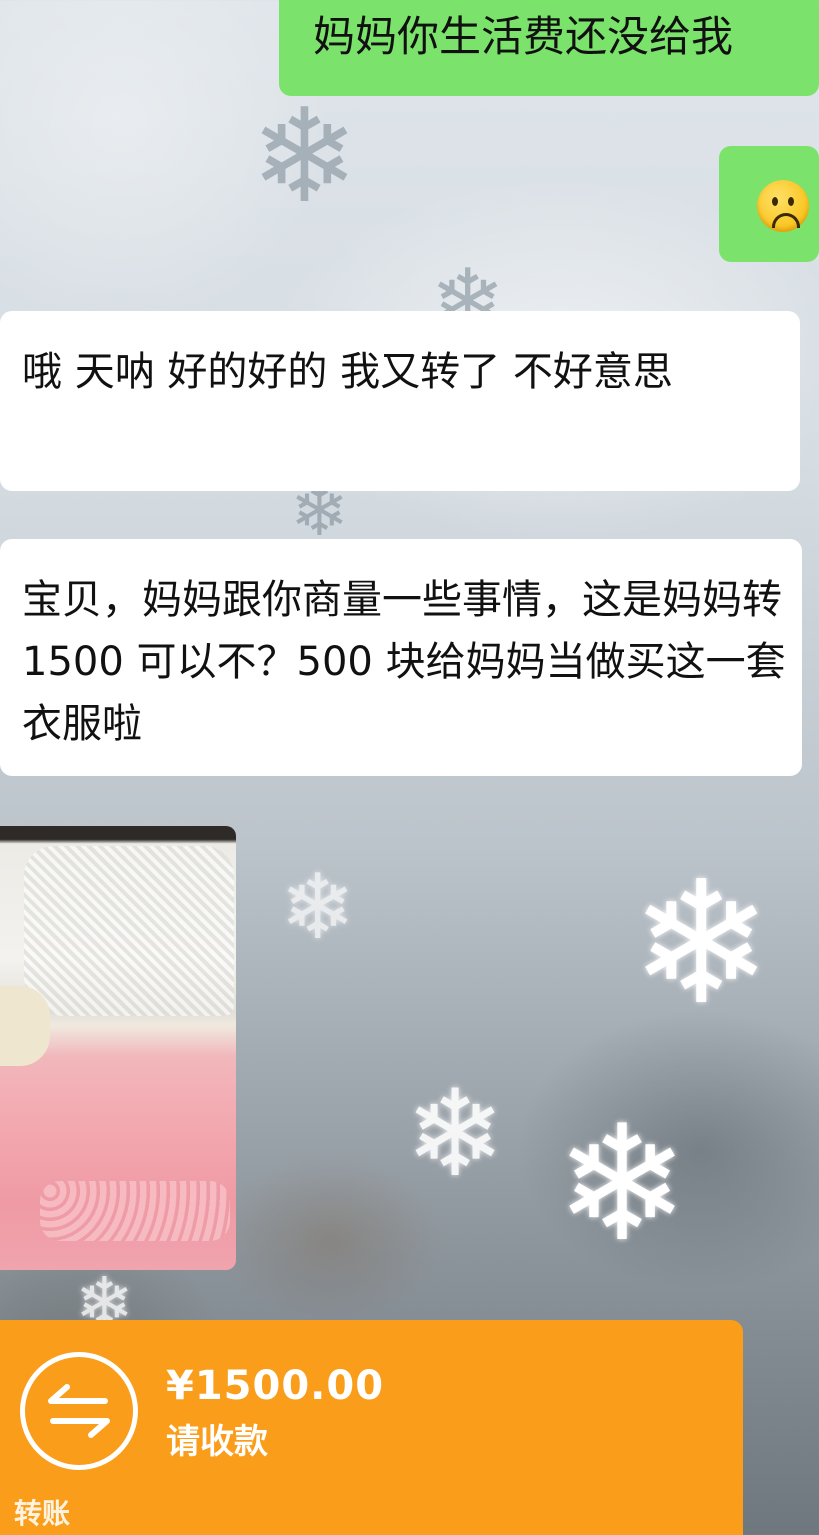  I want to click on received-message-bubble: 哦 天呐 好的好的 我又转了 不好意思, so click(400, 401).